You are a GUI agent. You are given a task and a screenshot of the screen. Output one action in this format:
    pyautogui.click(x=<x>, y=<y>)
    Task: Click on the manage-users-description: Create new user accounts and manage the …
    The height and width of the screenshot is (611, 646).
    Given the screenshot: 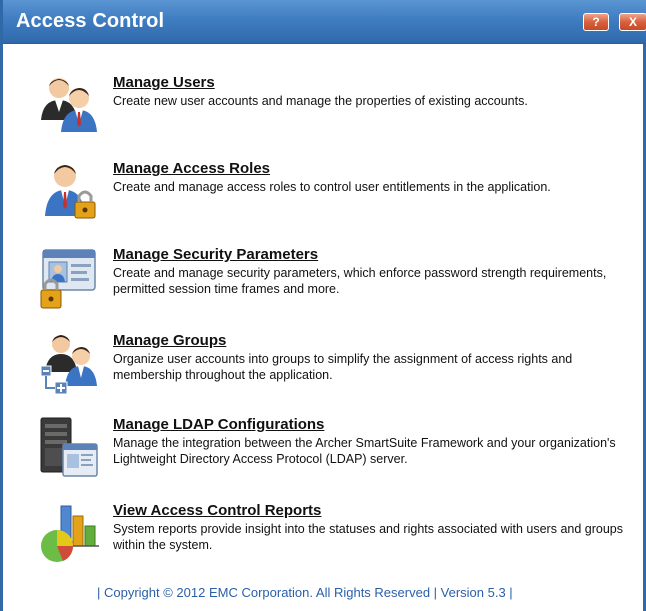 What is the action you would take?
    pyautogui.click(x=320, y=101)
    